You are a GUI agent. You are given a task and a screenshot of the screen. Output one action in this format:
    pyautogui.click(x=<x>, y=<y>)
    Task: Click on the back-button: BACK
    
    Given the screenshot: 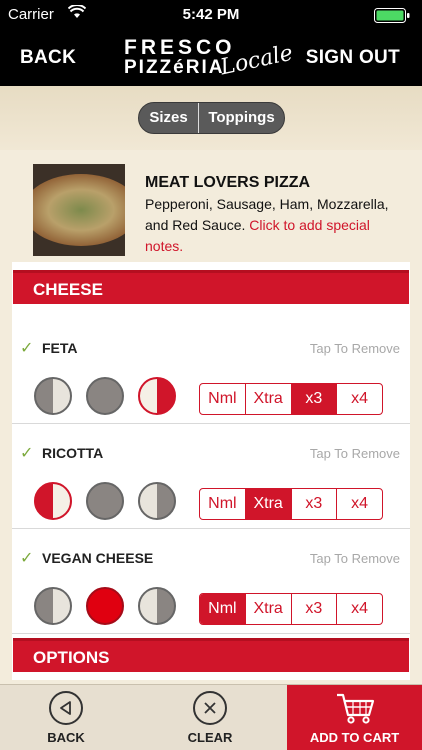 What is the action you would take?
    pyautogui.click(x=48, y=58)
    